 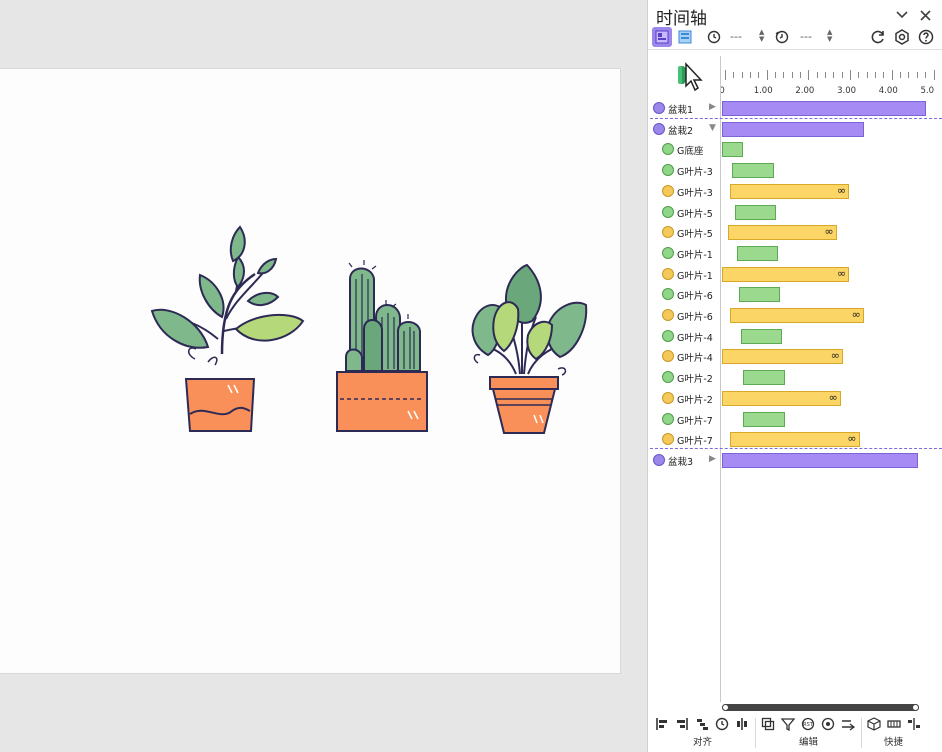 What do you see at coordinates (695, 317) in the screenshot?
I see `row-label: G叶片-6` at bounding box center [695, 317].